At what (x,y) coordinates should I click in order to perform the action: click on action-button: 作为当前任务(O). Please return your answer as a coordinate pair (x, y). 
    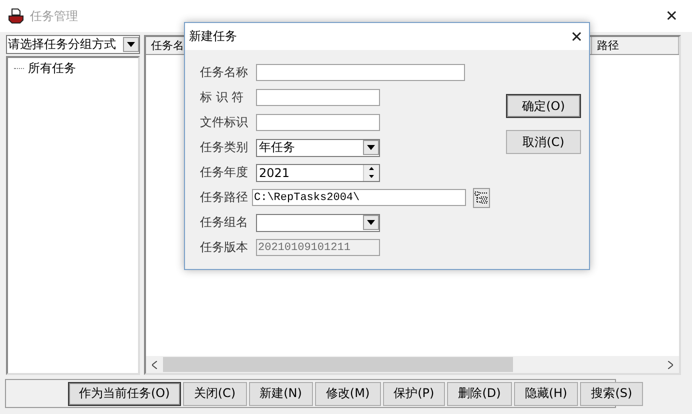
    Looking at the image, I should click on (124, 394).